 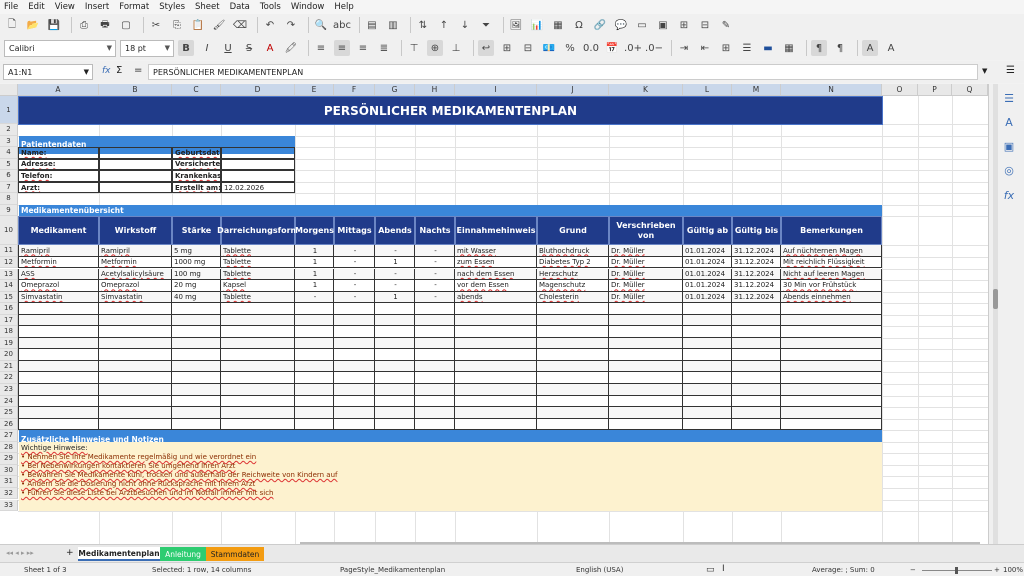 I want to click on properties-icon: ☰, so click(x=1009, y=99).